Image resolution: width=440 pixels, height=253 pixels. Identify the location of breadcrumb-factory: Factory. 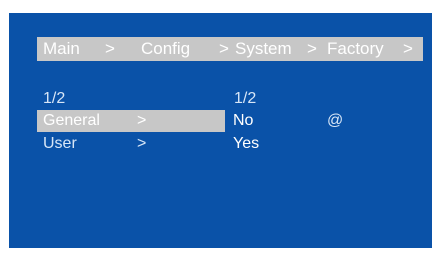
(355, 49).